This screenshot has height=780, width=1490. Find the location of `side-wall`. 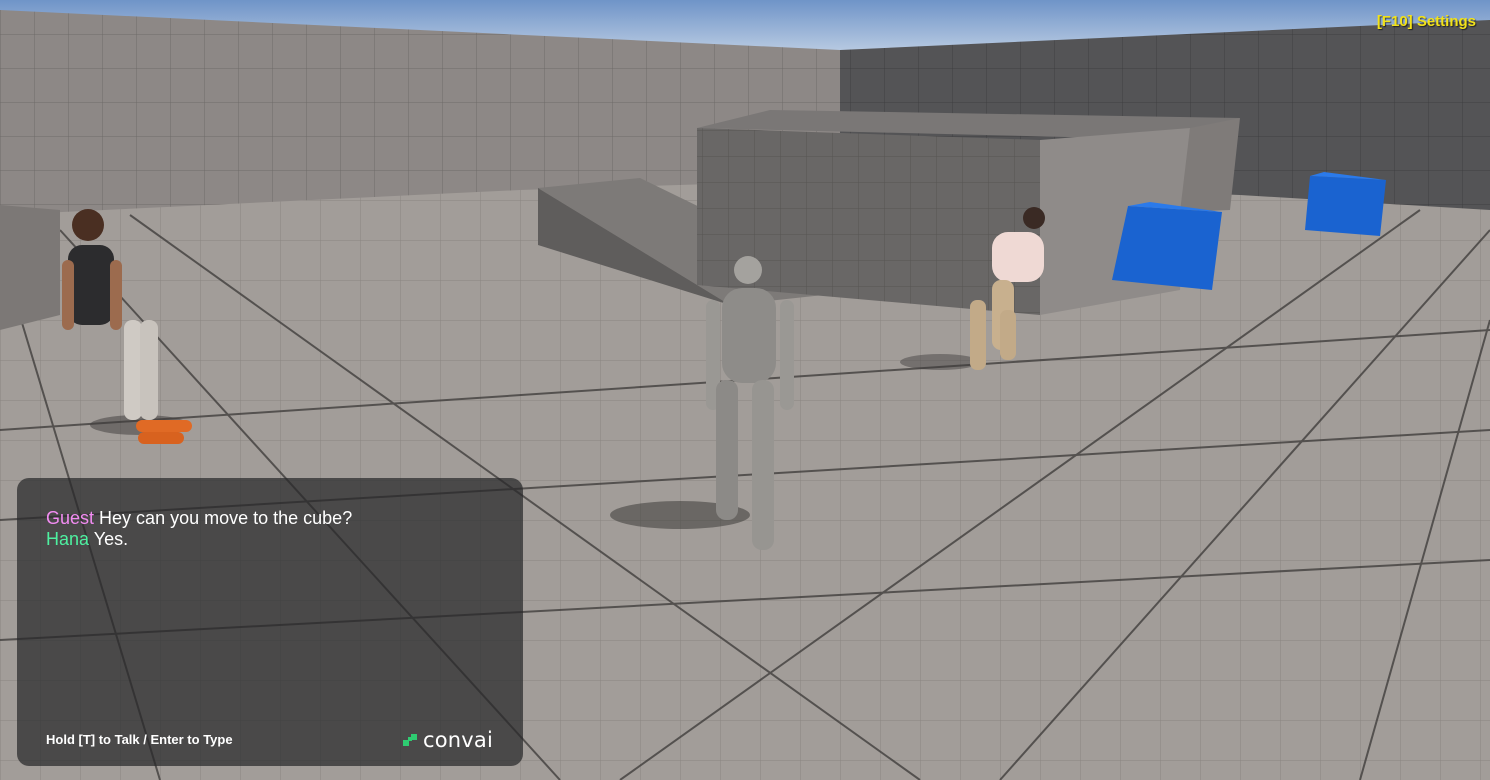

side-wall is located at coordinates (30, 267).